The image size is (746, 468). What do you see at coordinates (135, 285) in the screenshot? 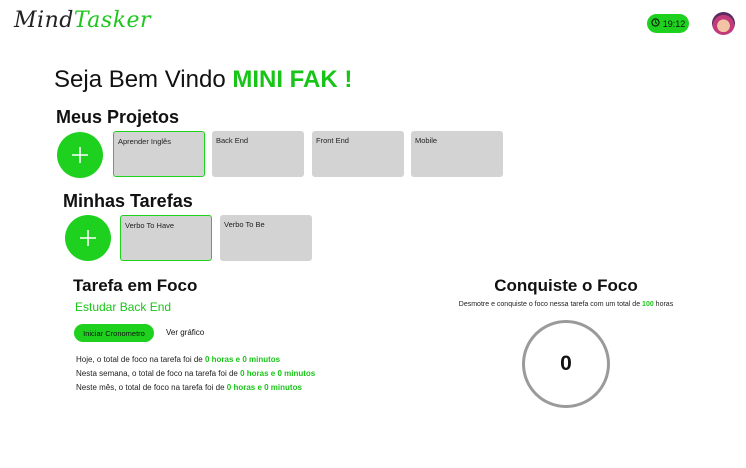
I see `focus-title: Tarefa em Foco` at bounding box center [135, 285].